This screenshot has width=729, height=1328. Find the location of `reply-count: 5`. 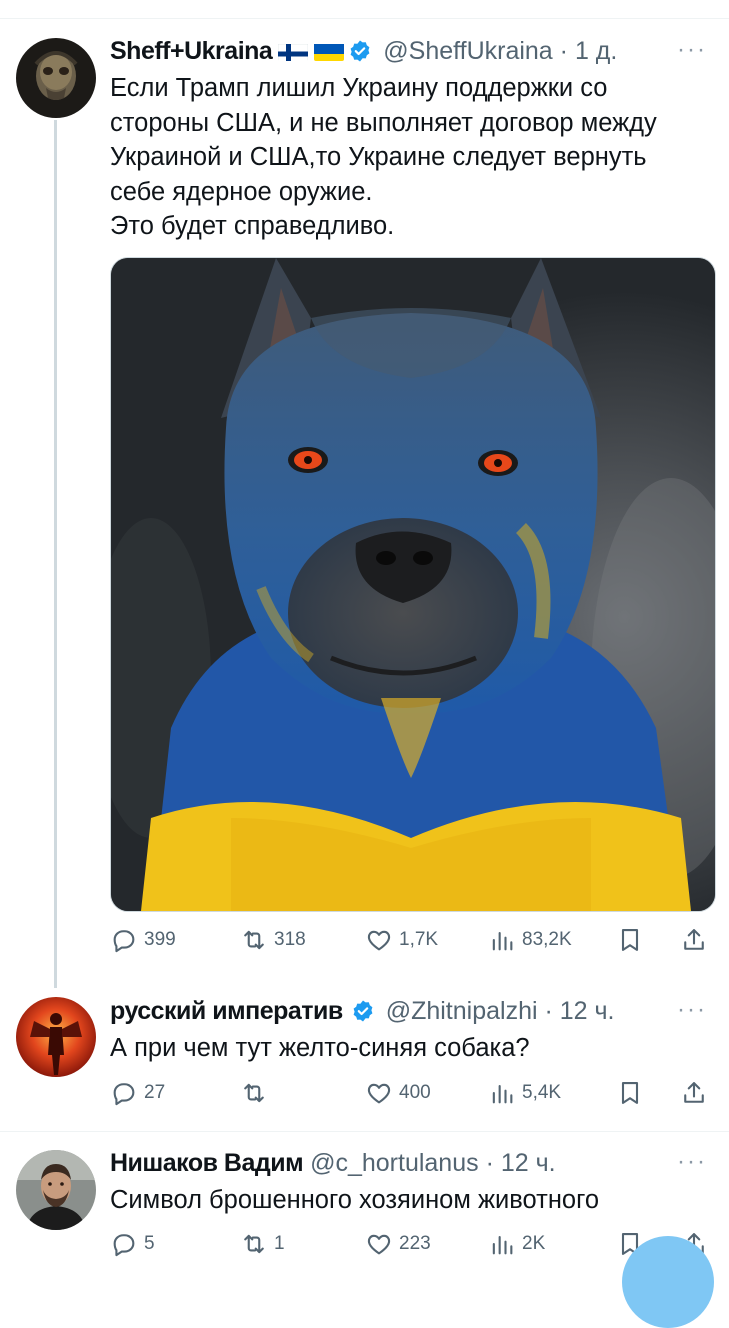

reply-count: 5 is located at coordinates (149, 1243).